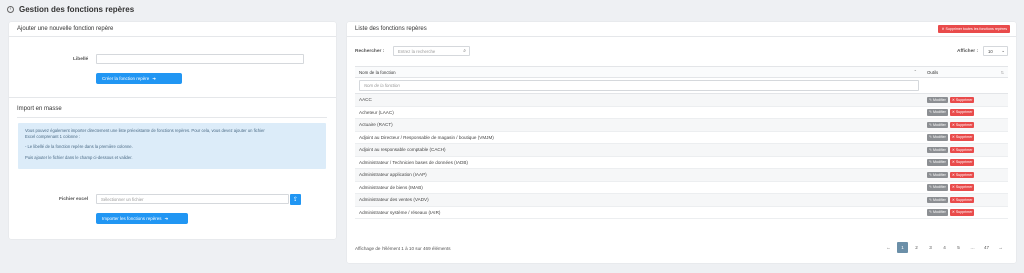  What do you see at coordinates (986, 247) in the screenshot?
I see `pagination-page: 47` at bounding box center [986, 247].